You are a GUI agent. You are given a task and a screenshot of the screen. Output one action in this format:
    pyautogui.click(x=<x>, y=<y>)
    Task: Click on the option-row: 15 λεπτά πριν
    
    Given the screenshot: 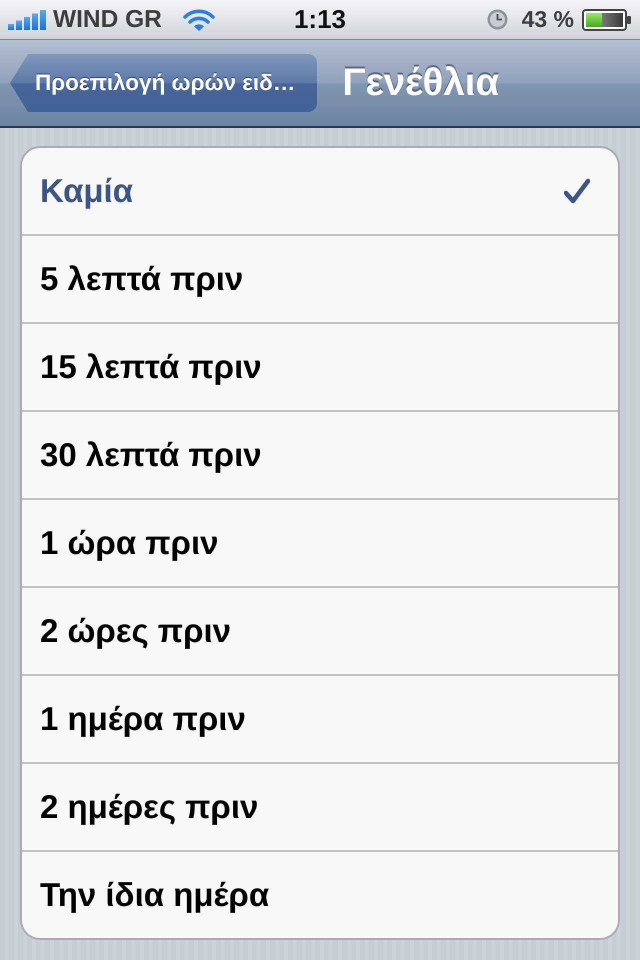 What is the action you would take?
    pyautogui.click(x=320, y=368)
    